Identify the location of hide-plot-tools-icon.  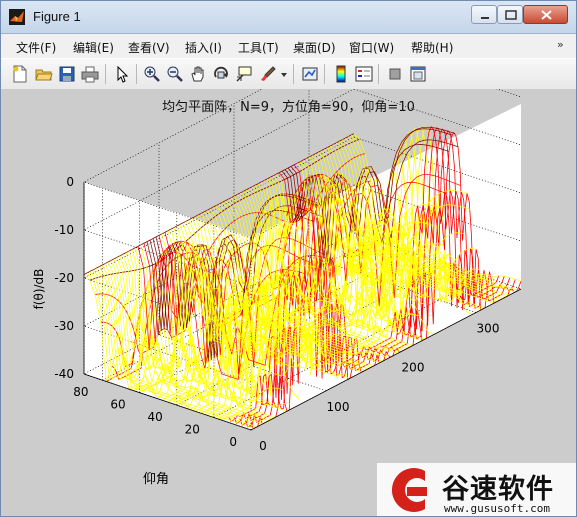
(395, 74).